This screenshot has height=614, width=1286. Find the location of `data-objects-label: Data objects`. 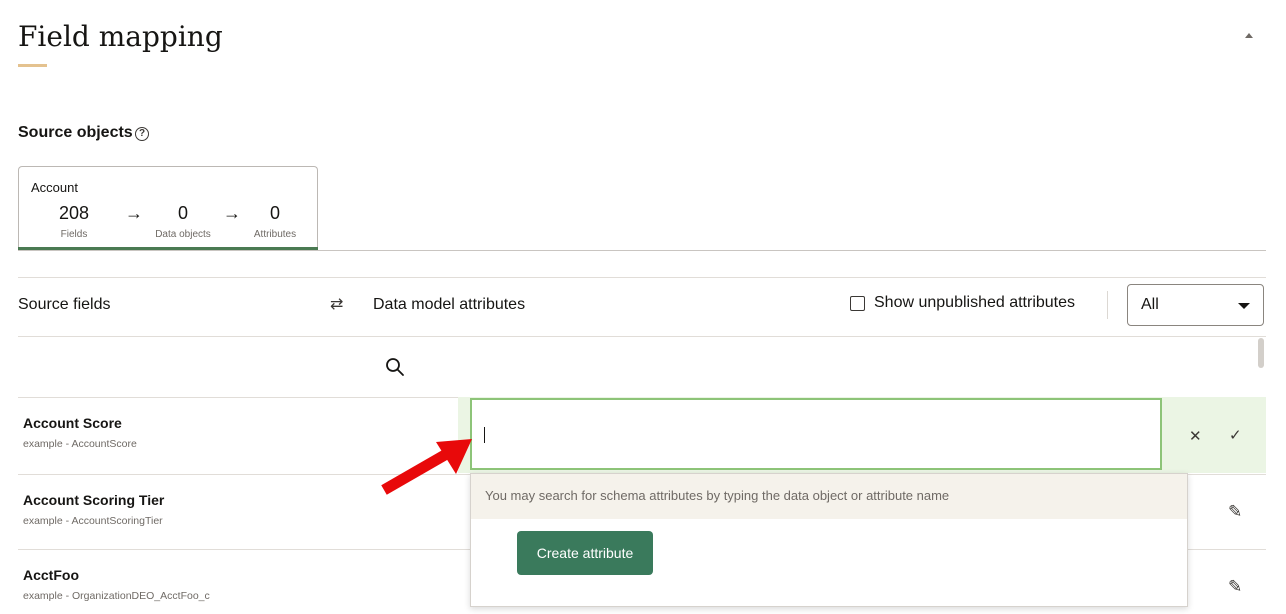

data-objects-label: Data objects is located at coordinates (183, 234).